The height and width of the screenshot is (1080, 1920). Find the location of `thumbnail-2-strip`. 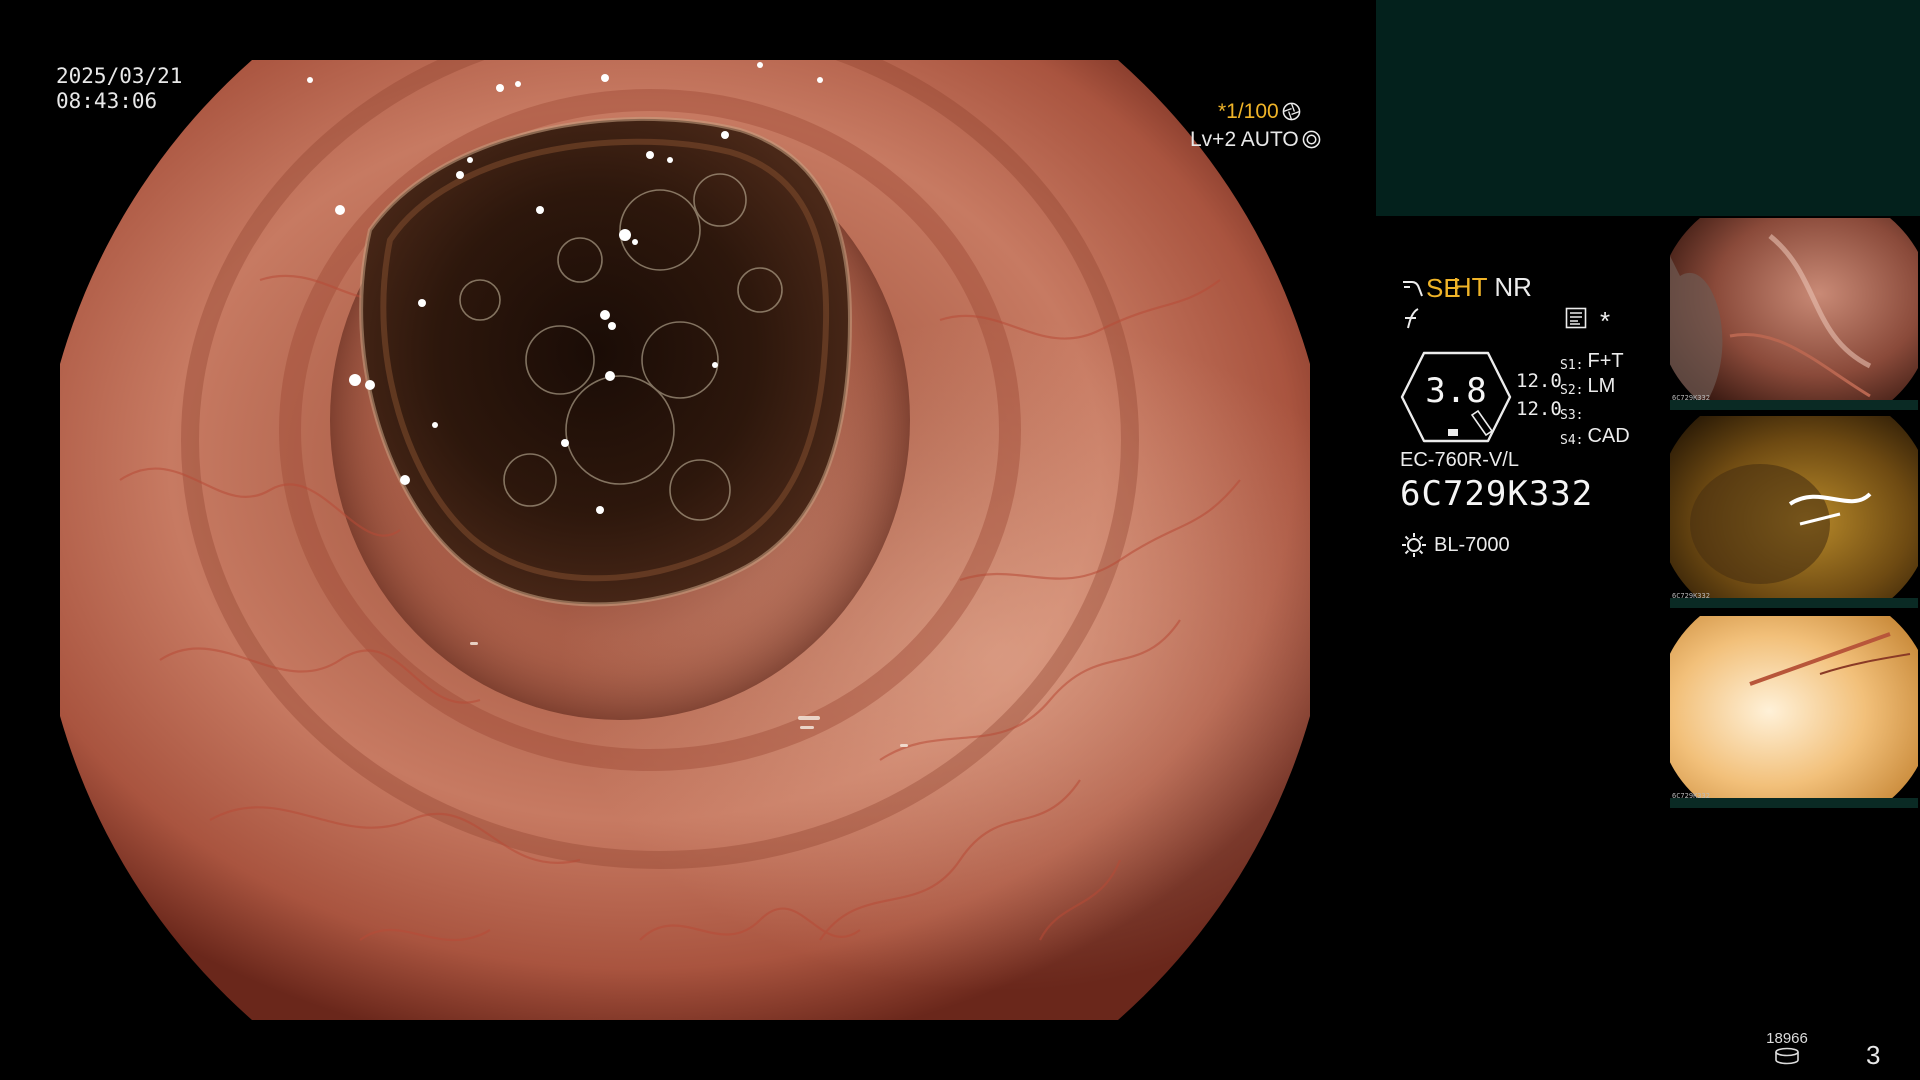

thumbnail-2-strip is located at coordinates (1794, 603).